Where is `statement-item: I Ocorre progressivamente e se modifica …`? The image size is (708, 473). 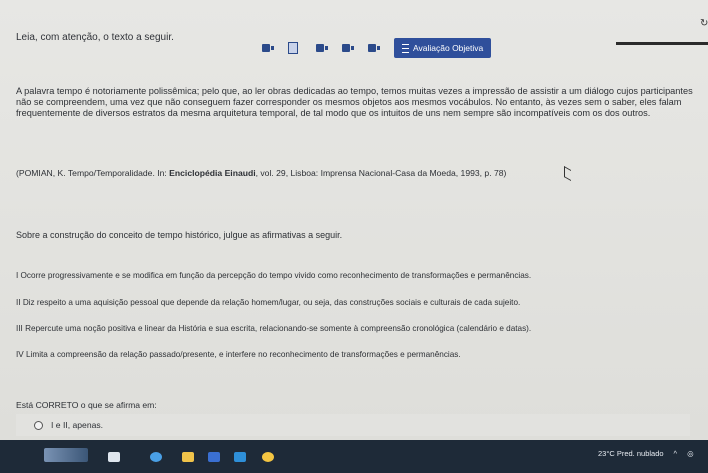 statement-item: I Ocorre progressivamente e se modifica … is located at coordinates (274, 275).